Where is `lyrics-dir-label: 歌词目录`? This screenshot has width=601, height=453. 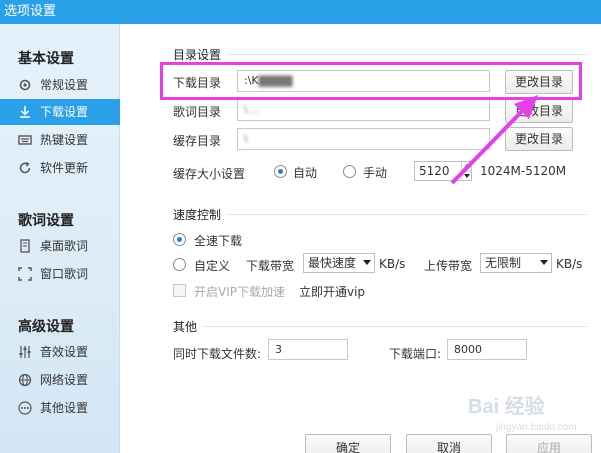
lyrics-dir-label: 歌词目录 is located at coordinates (197, 112).